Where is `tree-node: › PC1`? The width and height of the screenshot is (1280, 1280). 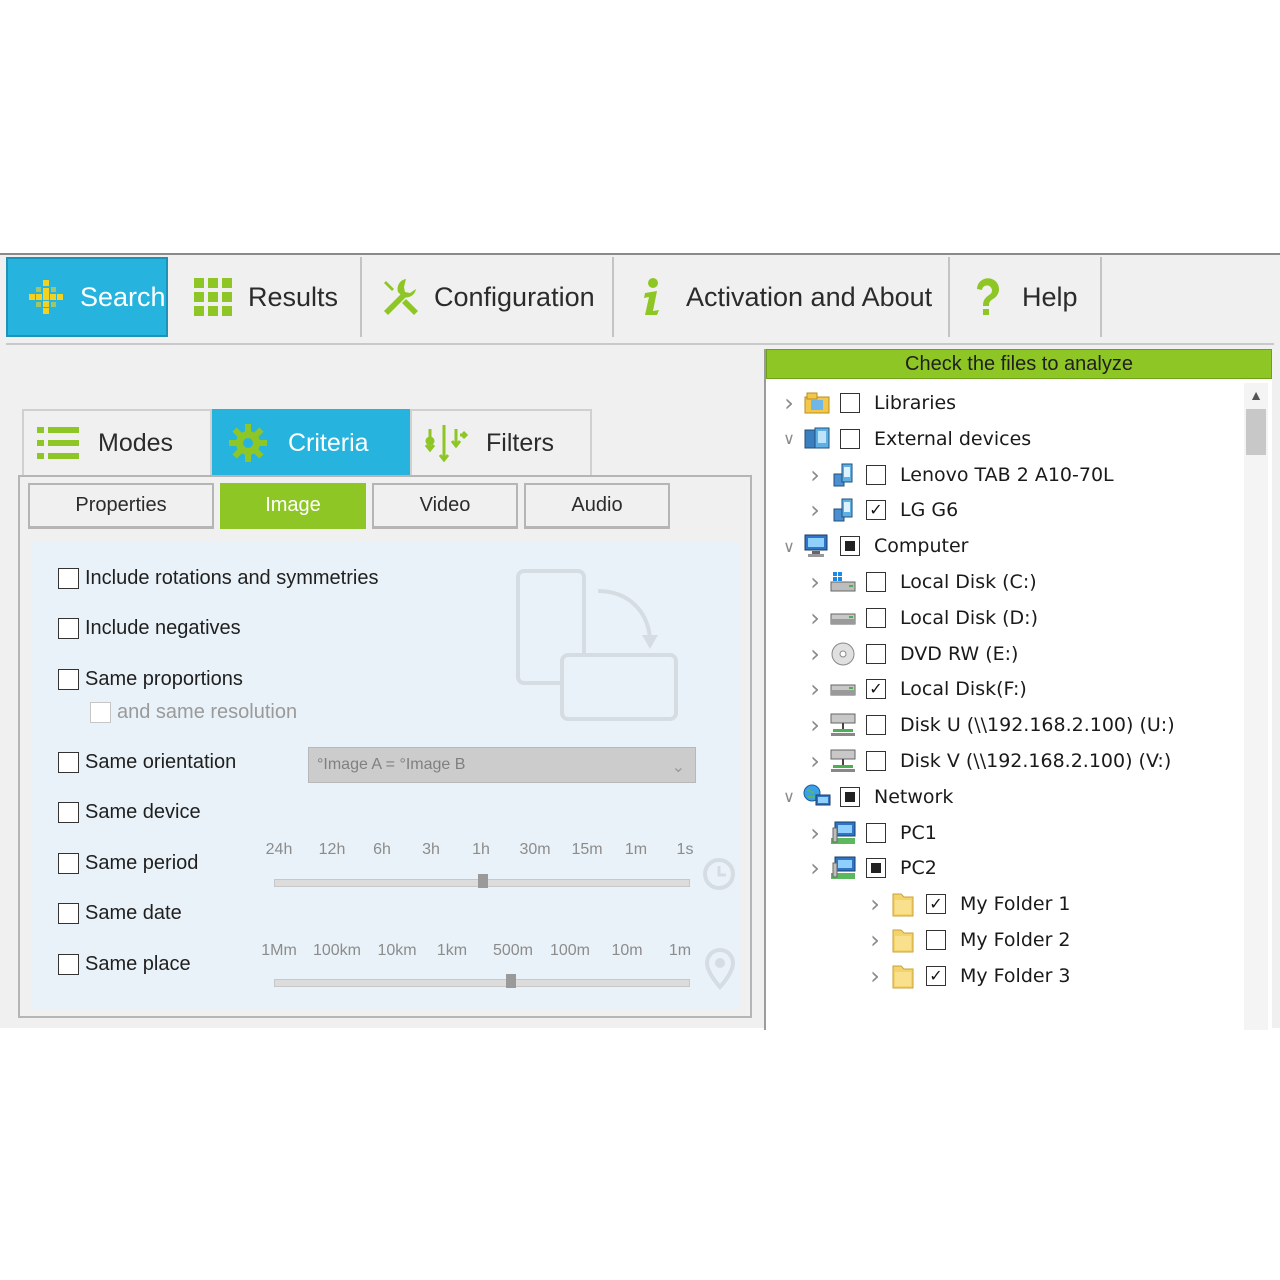 tree-node: › PC1 is located at coordinates (870, 833).